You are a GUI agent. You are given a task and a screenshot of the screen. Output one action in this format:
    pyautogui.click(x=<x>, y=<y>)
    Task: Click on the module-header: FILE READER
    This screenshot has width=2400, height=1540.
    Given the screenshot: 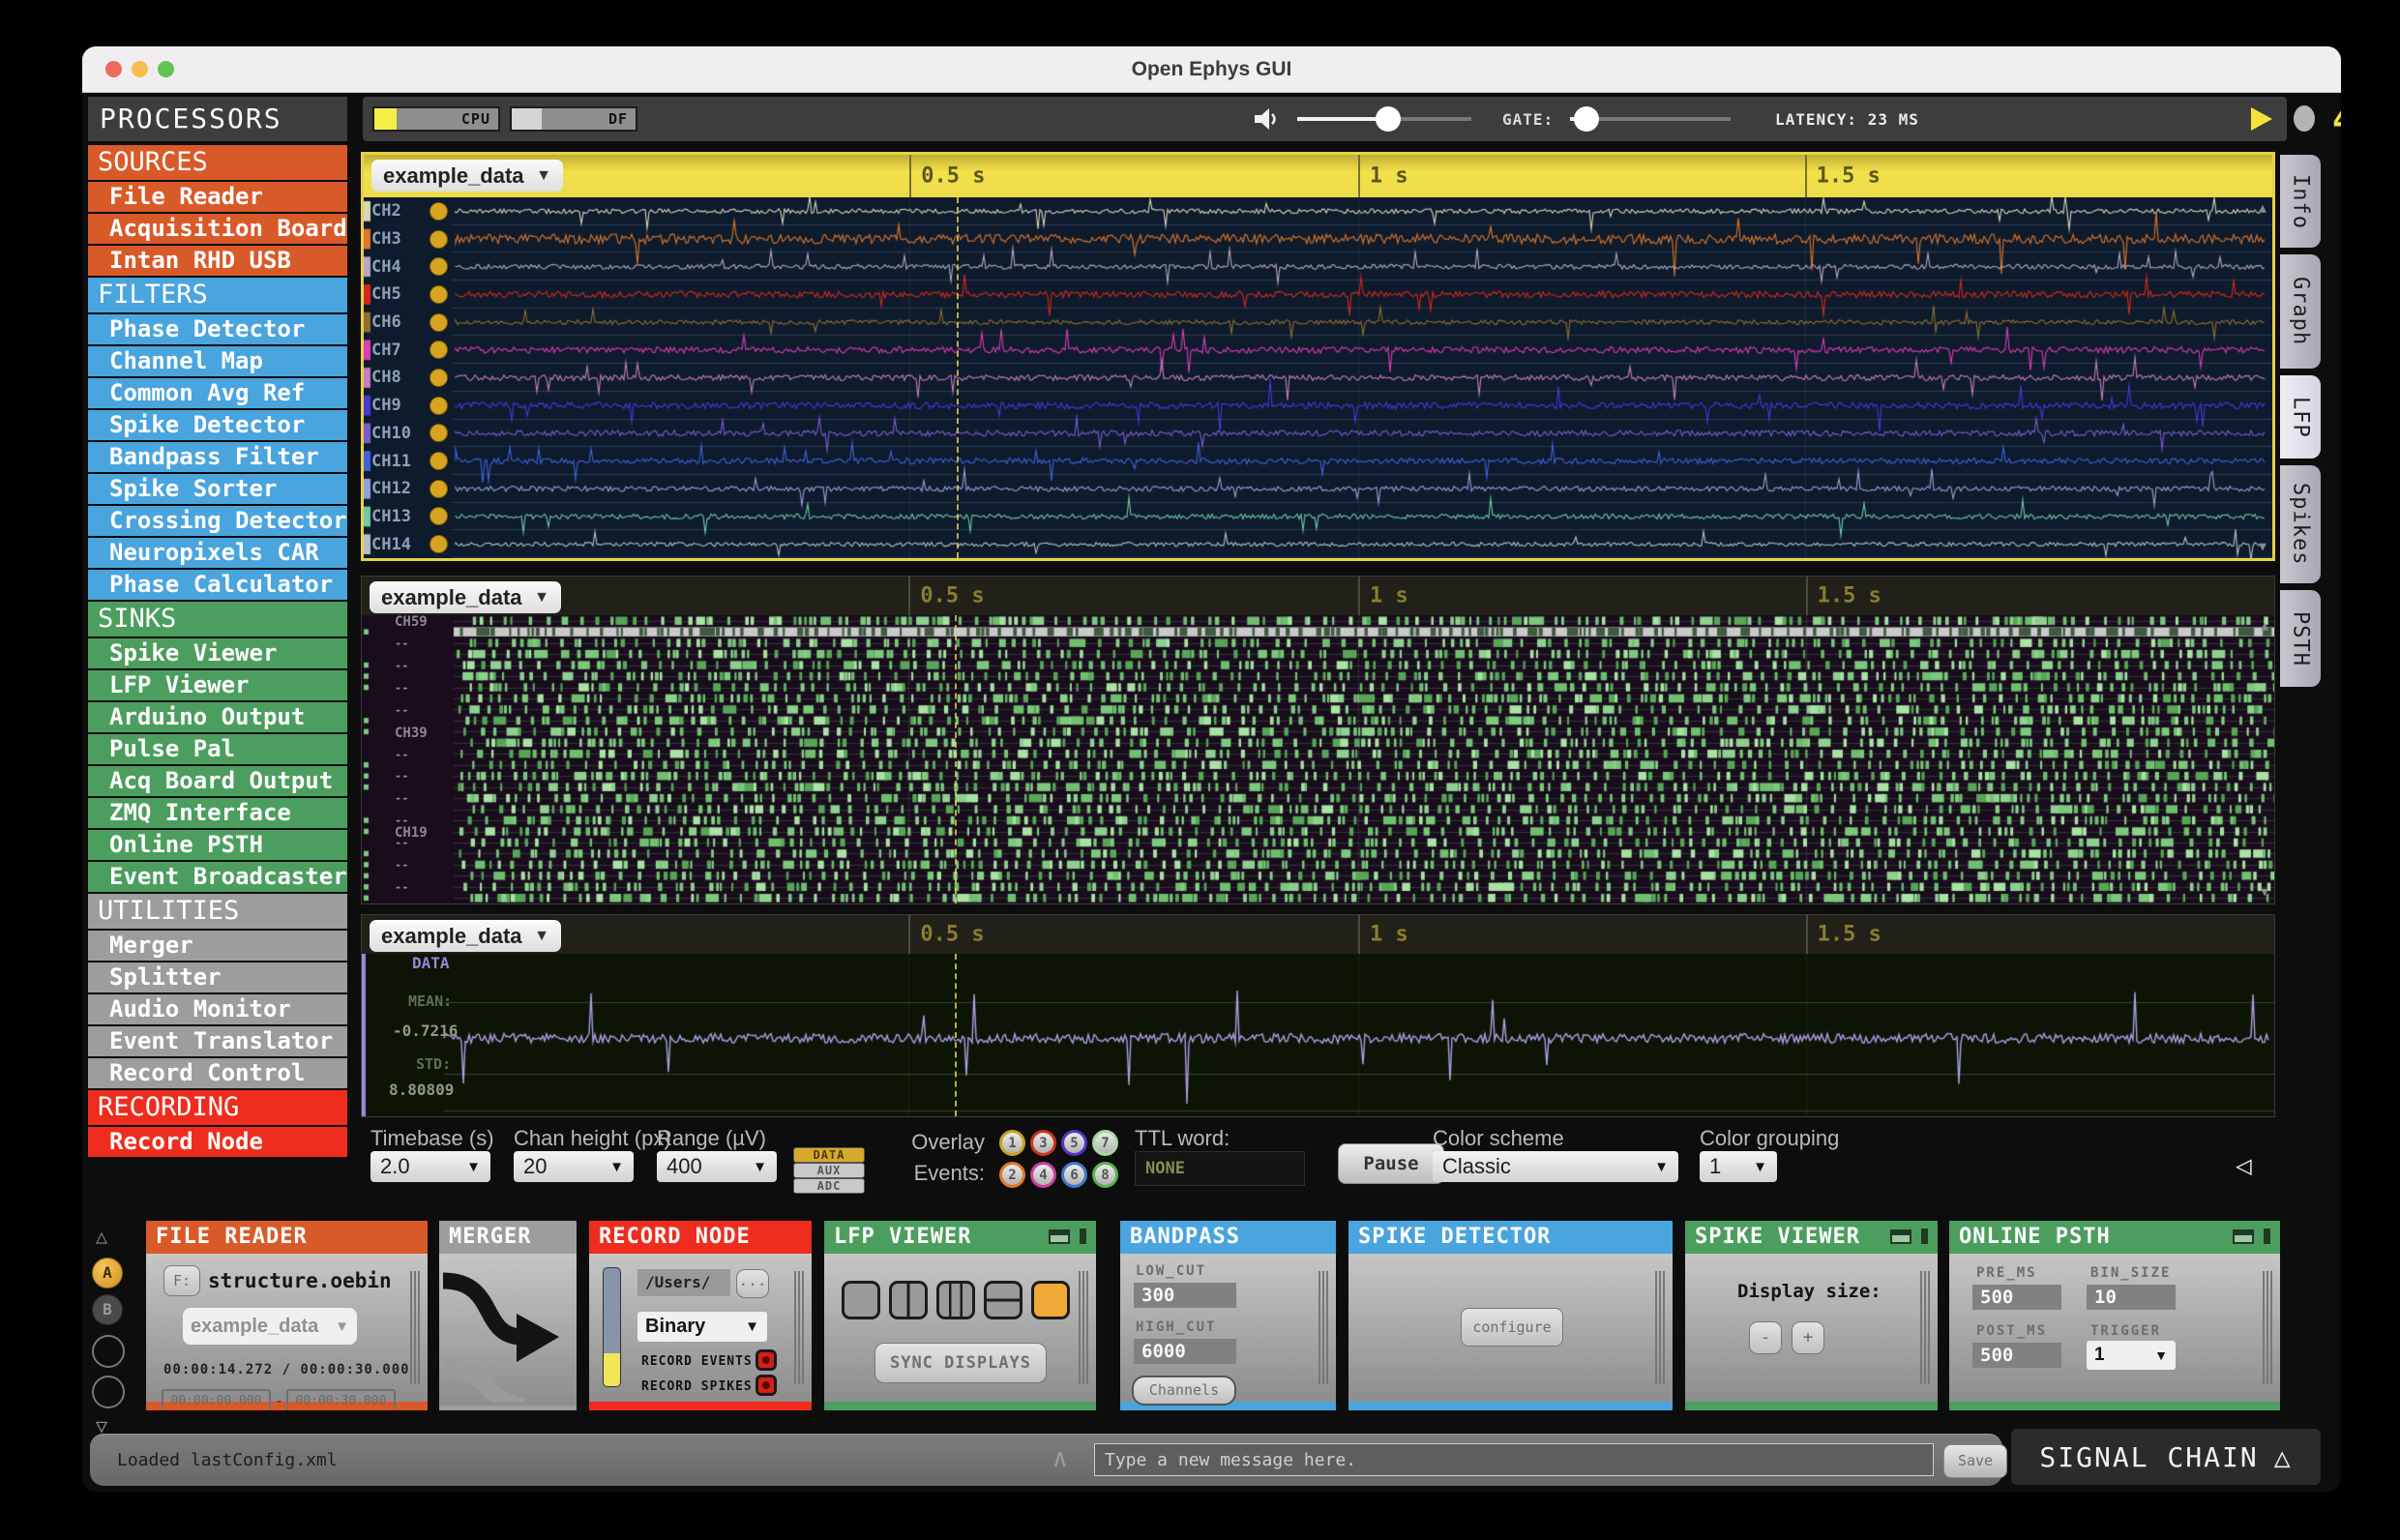 What is the action you would take?
    pyautogui.click(x=287, y=1237)
    